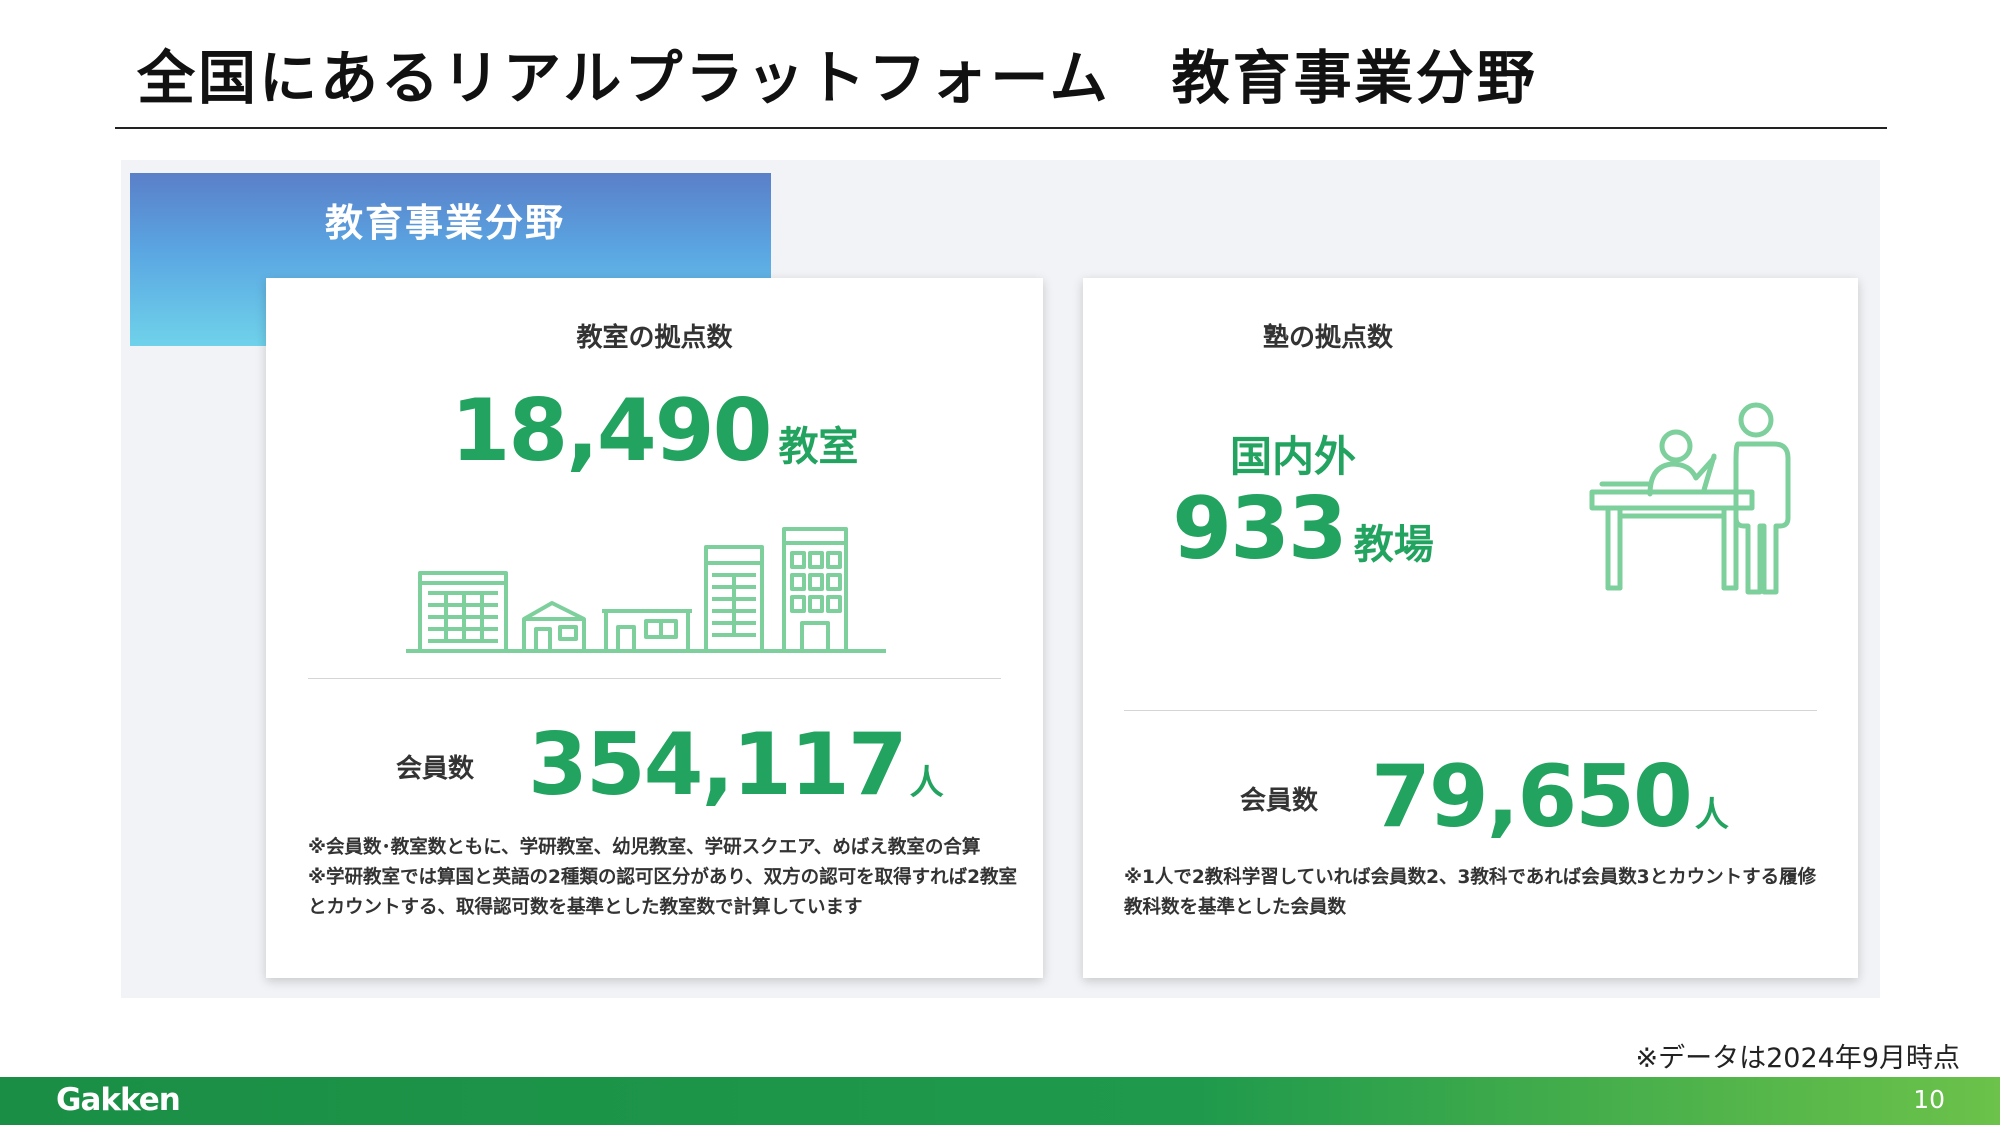 Image resolution: width=2000 pixels, height=1125 pixels. I want to click on classroom-members-label: 会員数, so click(435, 769).